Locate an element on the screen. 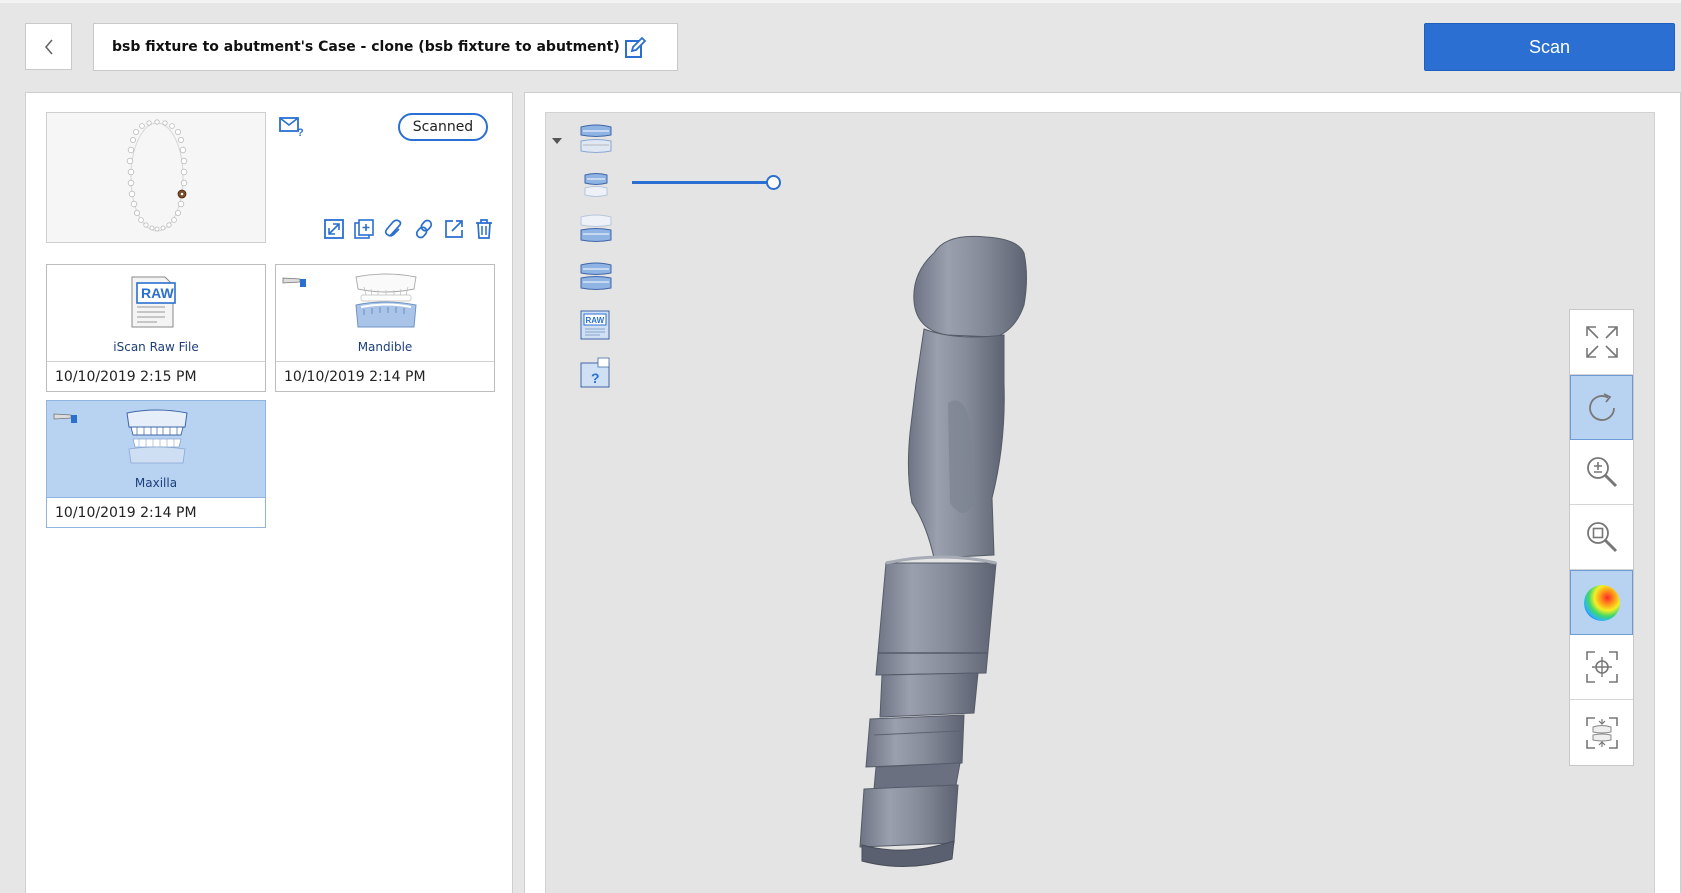 This screenshot has width=1681, height=893. fit-view-button is located at coordinates (1601, 342).